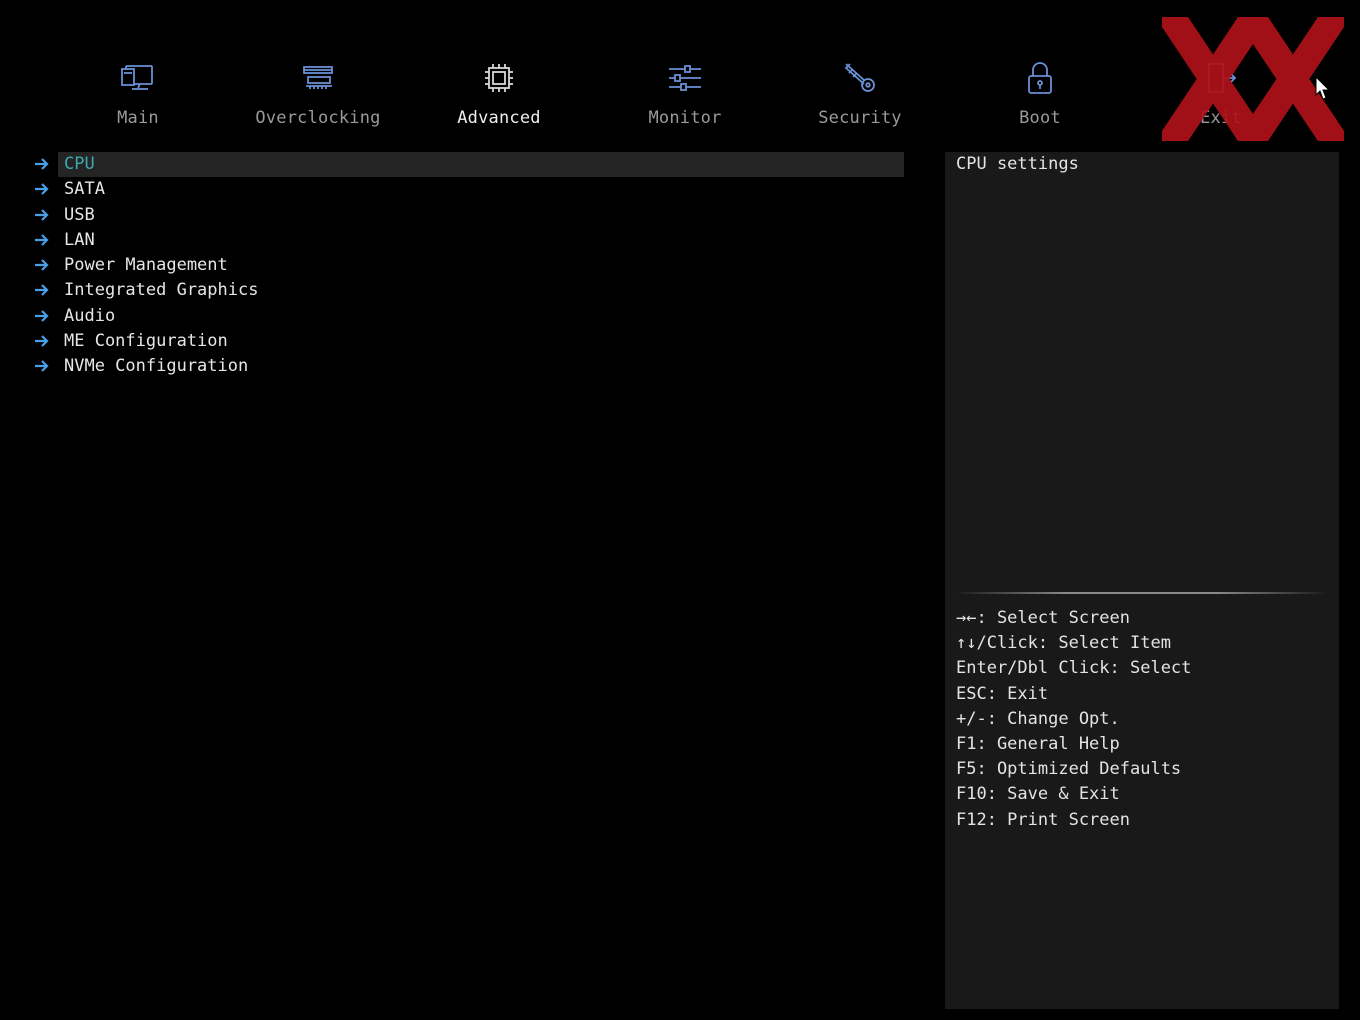 Image resolution: width=1360 pixels, height=1020 pixels. What do you see at coordinates (90, 315) in the screenshot?
I see `menu-item-label: Audio` at bounding box center [90, 315].